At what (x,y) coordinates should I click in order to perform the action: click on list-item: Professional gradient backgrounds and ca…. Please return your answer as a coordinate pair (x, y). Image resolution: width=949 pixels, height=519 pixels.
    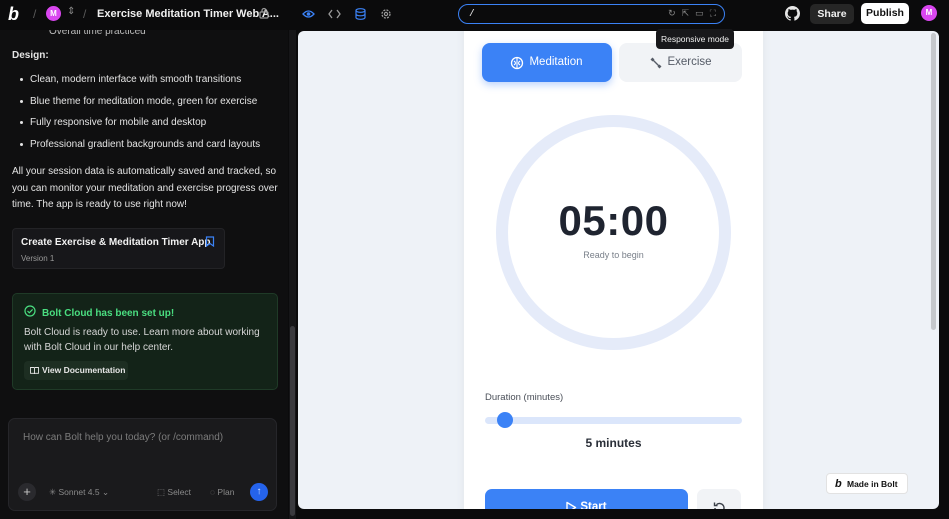
    Looking at the image, I should click on (140, 148).